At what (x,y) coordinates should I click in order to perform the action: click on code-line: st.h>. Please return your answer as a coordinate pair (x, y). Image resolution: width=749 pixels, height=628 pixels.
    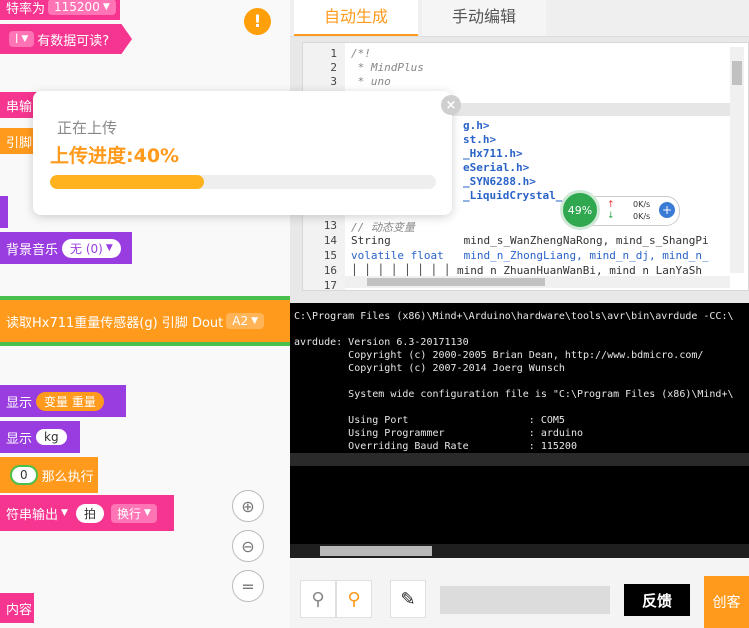
    Looking at the image, I should click on (480, 139).